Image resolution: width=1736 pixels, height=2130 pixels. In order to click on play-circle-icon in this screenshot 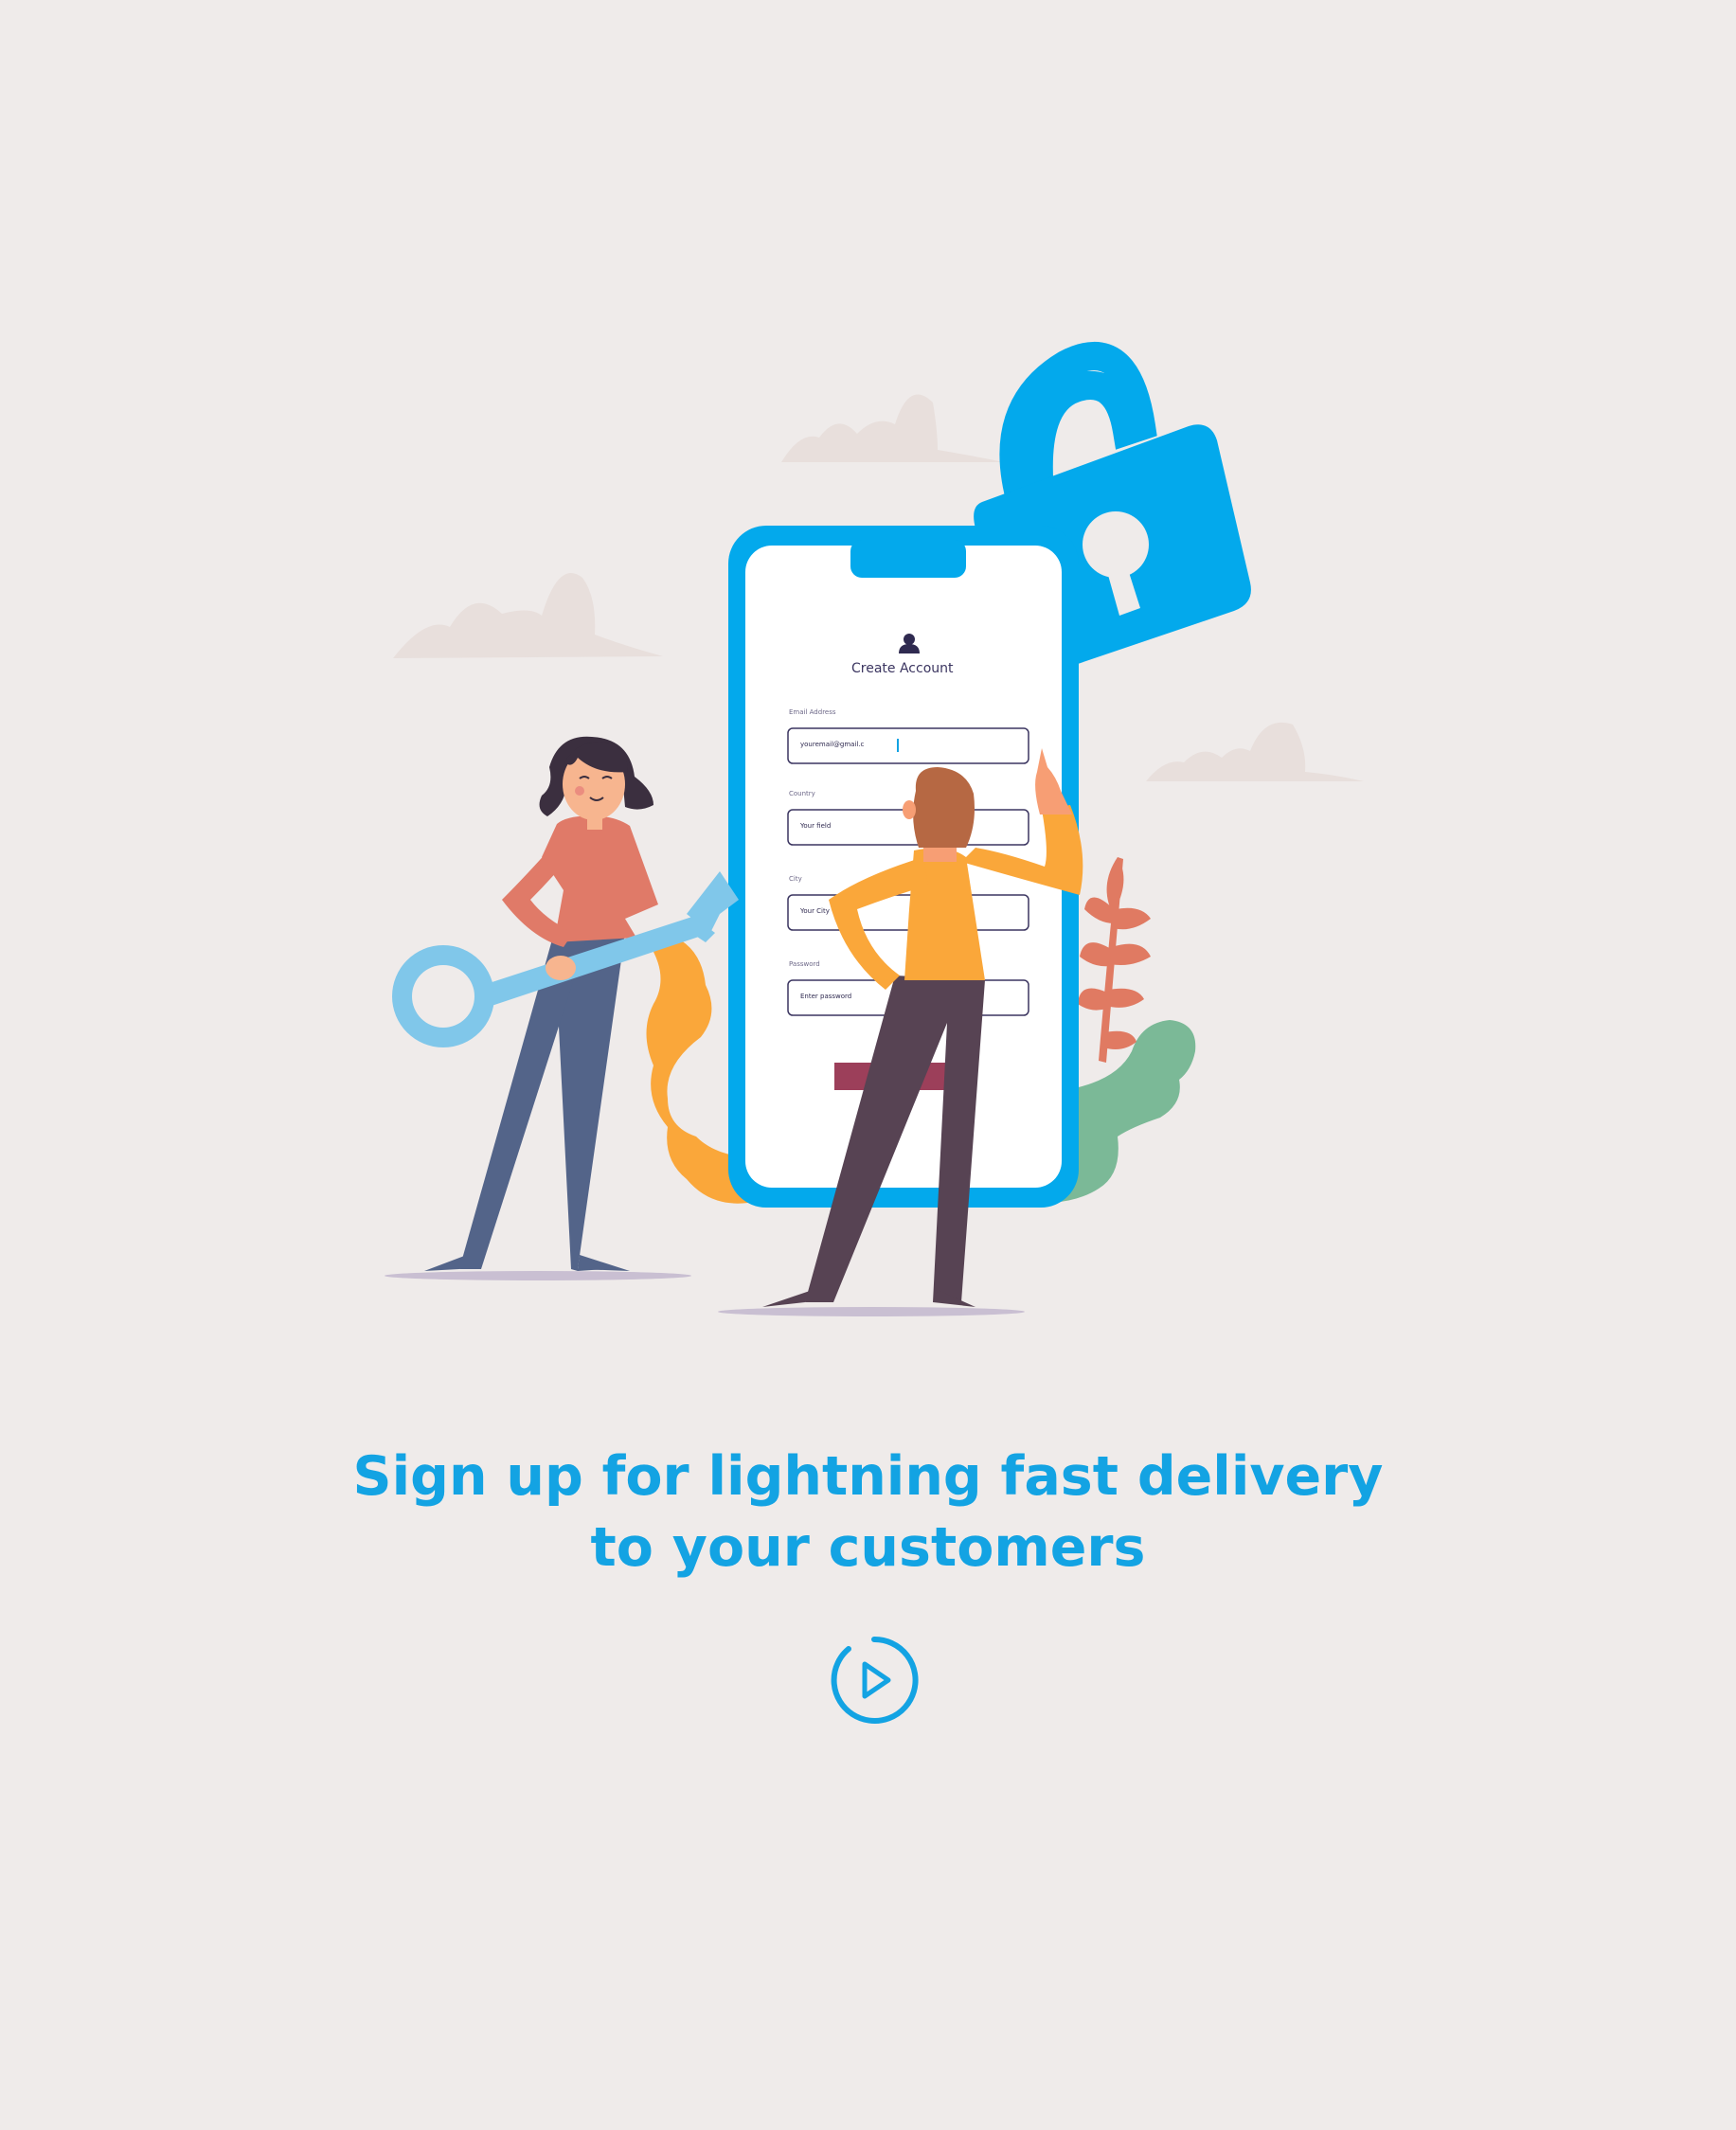, I will do `click(875, 1680)`.